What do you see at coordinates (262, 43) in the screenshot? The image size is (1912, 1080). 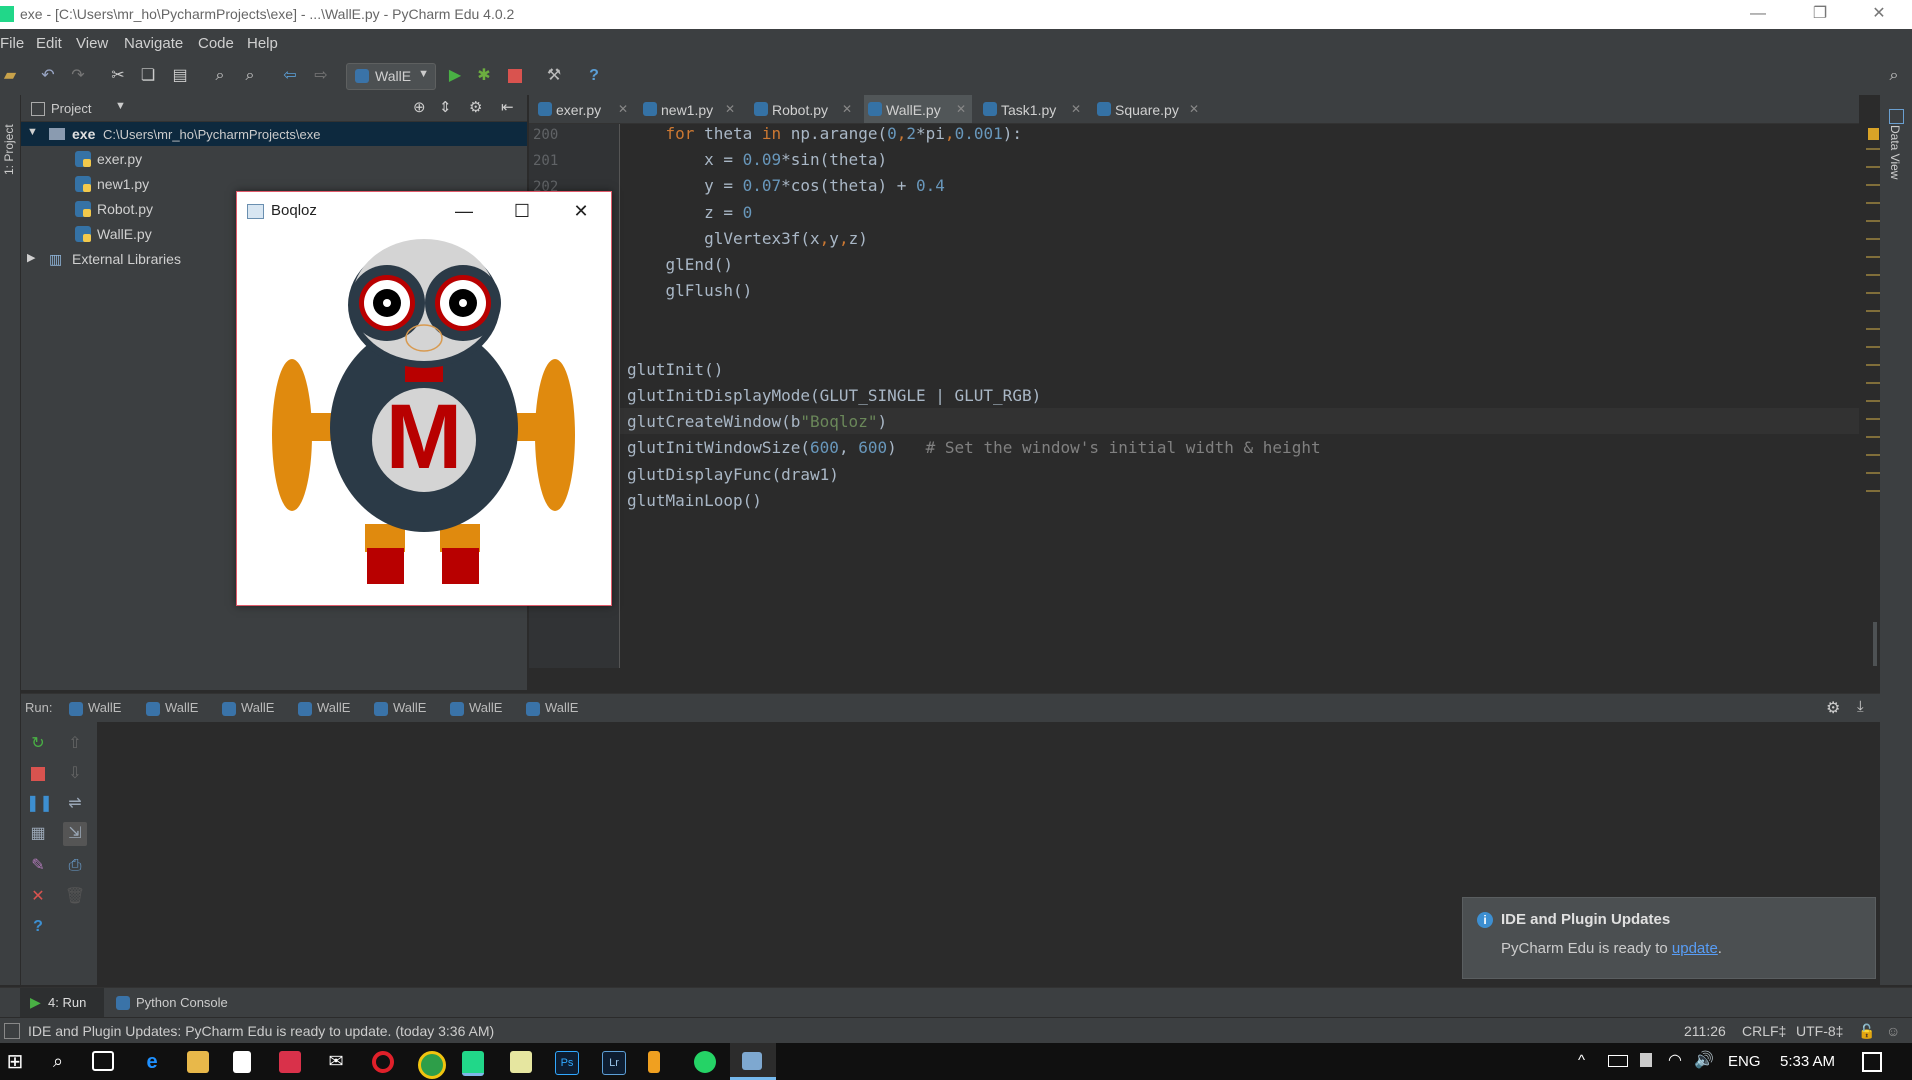 I see `menu-help: Help` at bounding box center [262, 43].